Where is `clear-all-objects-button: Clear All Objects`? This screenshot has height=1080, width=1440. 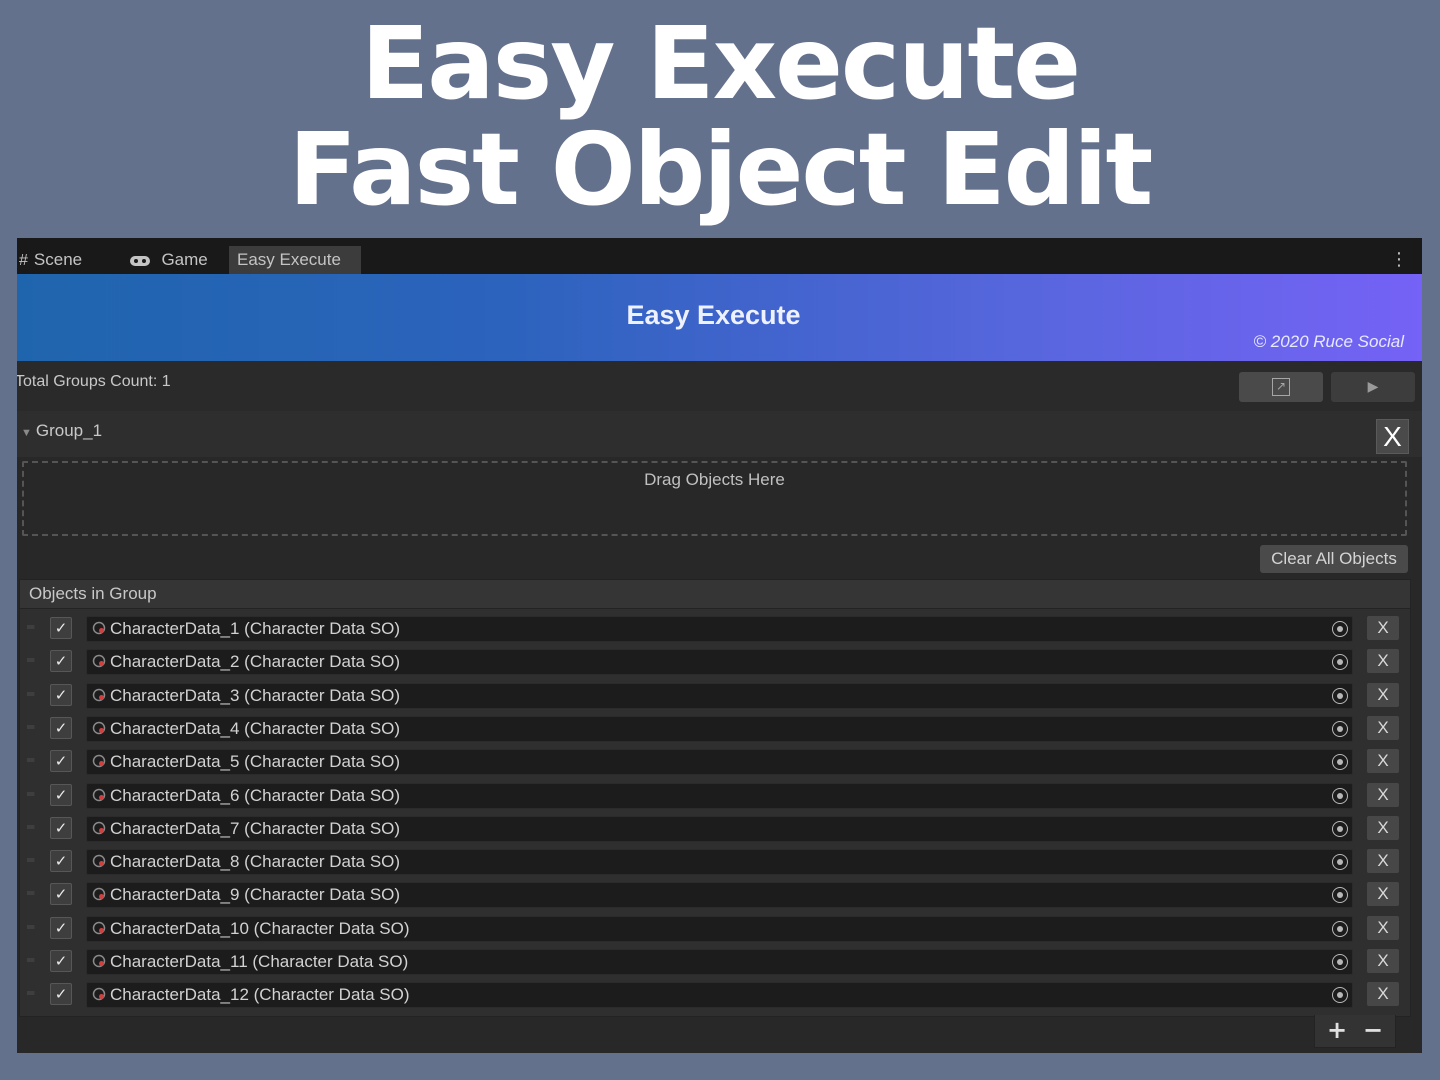 clear-all-objects-button: Clear All Objects is located at coordinates (1334, 559).